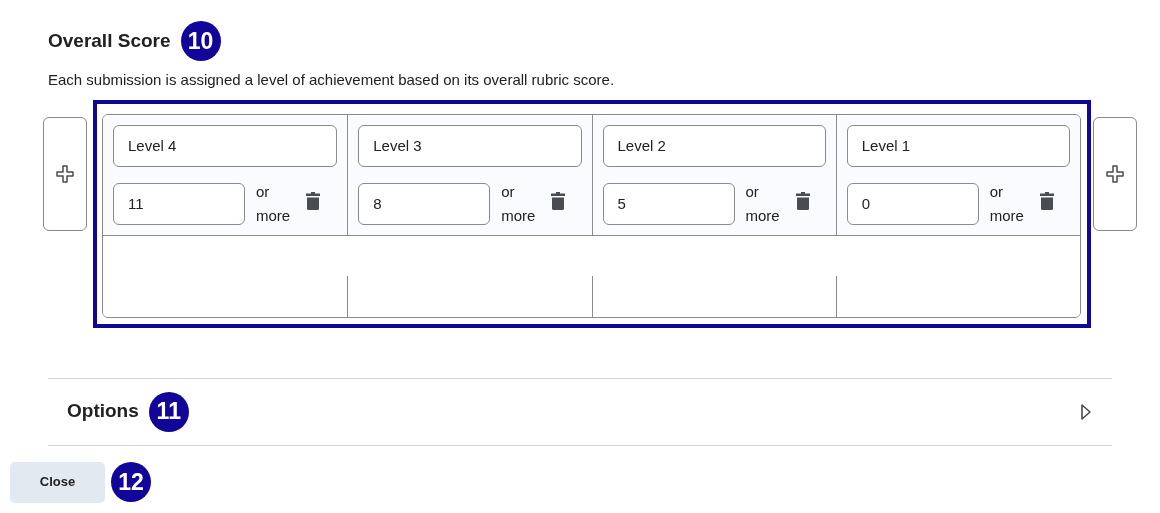 The image size is (1160, 513). I want to click on chevron-icon, so click(1086, 411).